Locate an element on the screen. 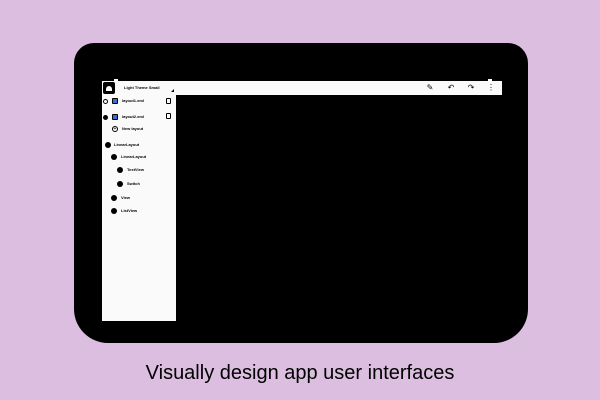  layout-label: layout1.xml is located at coordinates (133, 100).